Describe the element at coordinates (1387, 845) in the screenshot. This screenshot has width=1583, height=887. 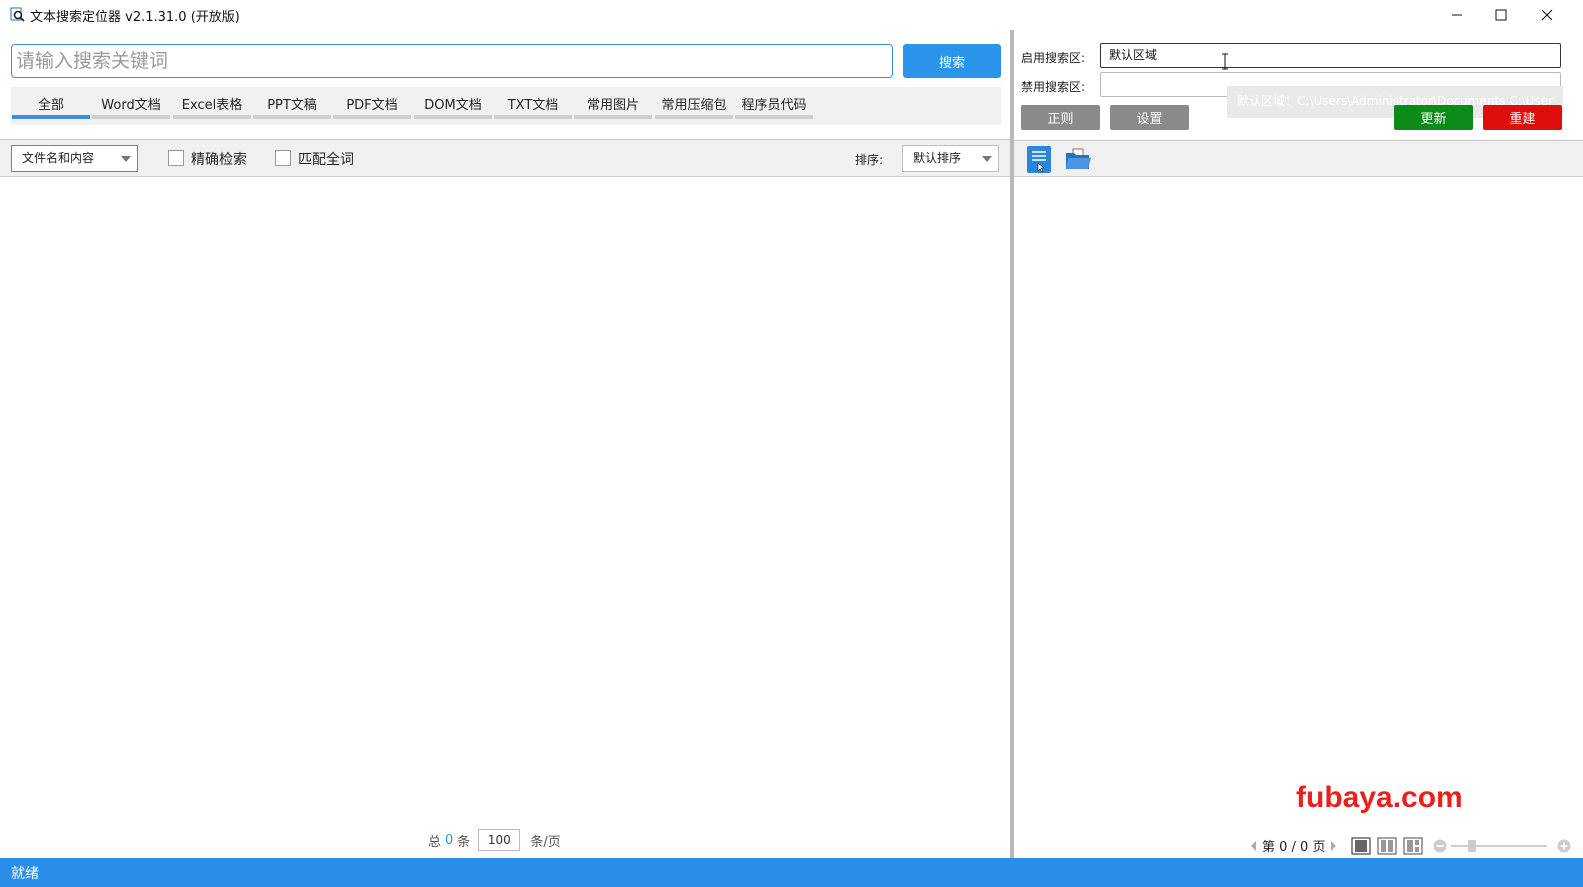
I see `two-page-icon` at that location.